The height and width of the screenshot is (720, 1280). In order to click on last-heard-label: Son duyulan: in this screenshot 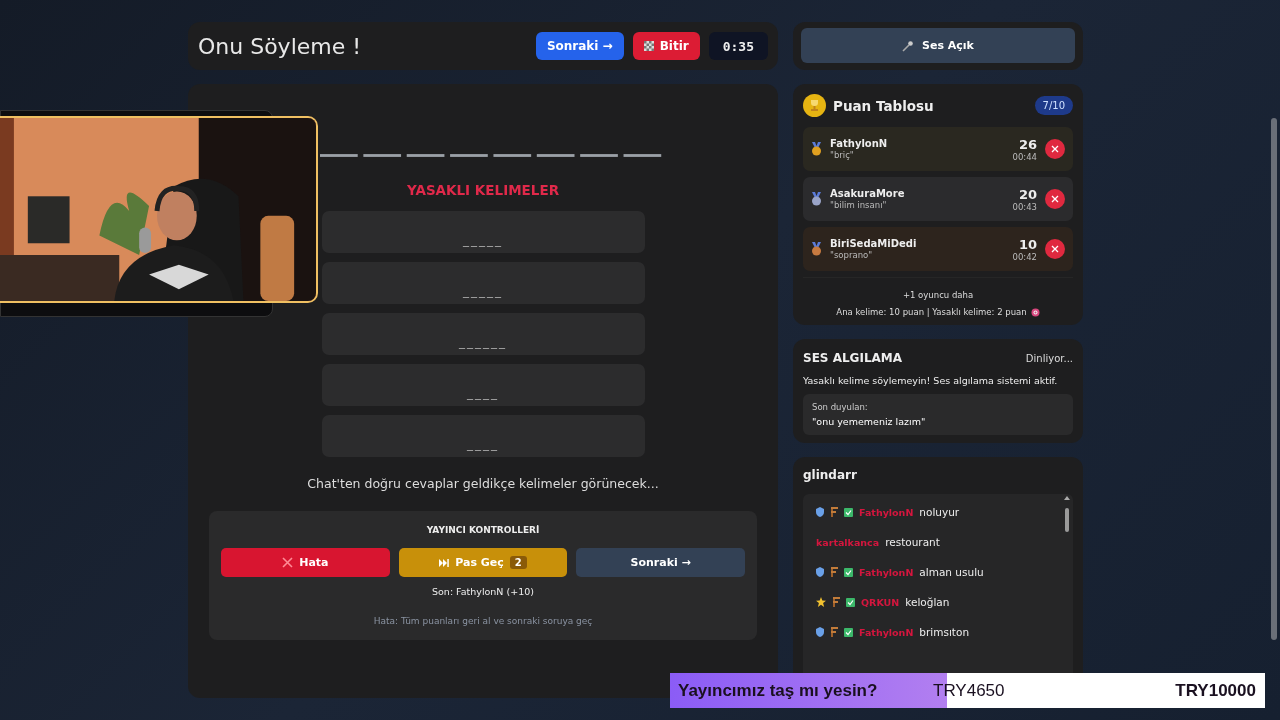, I will do `click(840, 407)`.